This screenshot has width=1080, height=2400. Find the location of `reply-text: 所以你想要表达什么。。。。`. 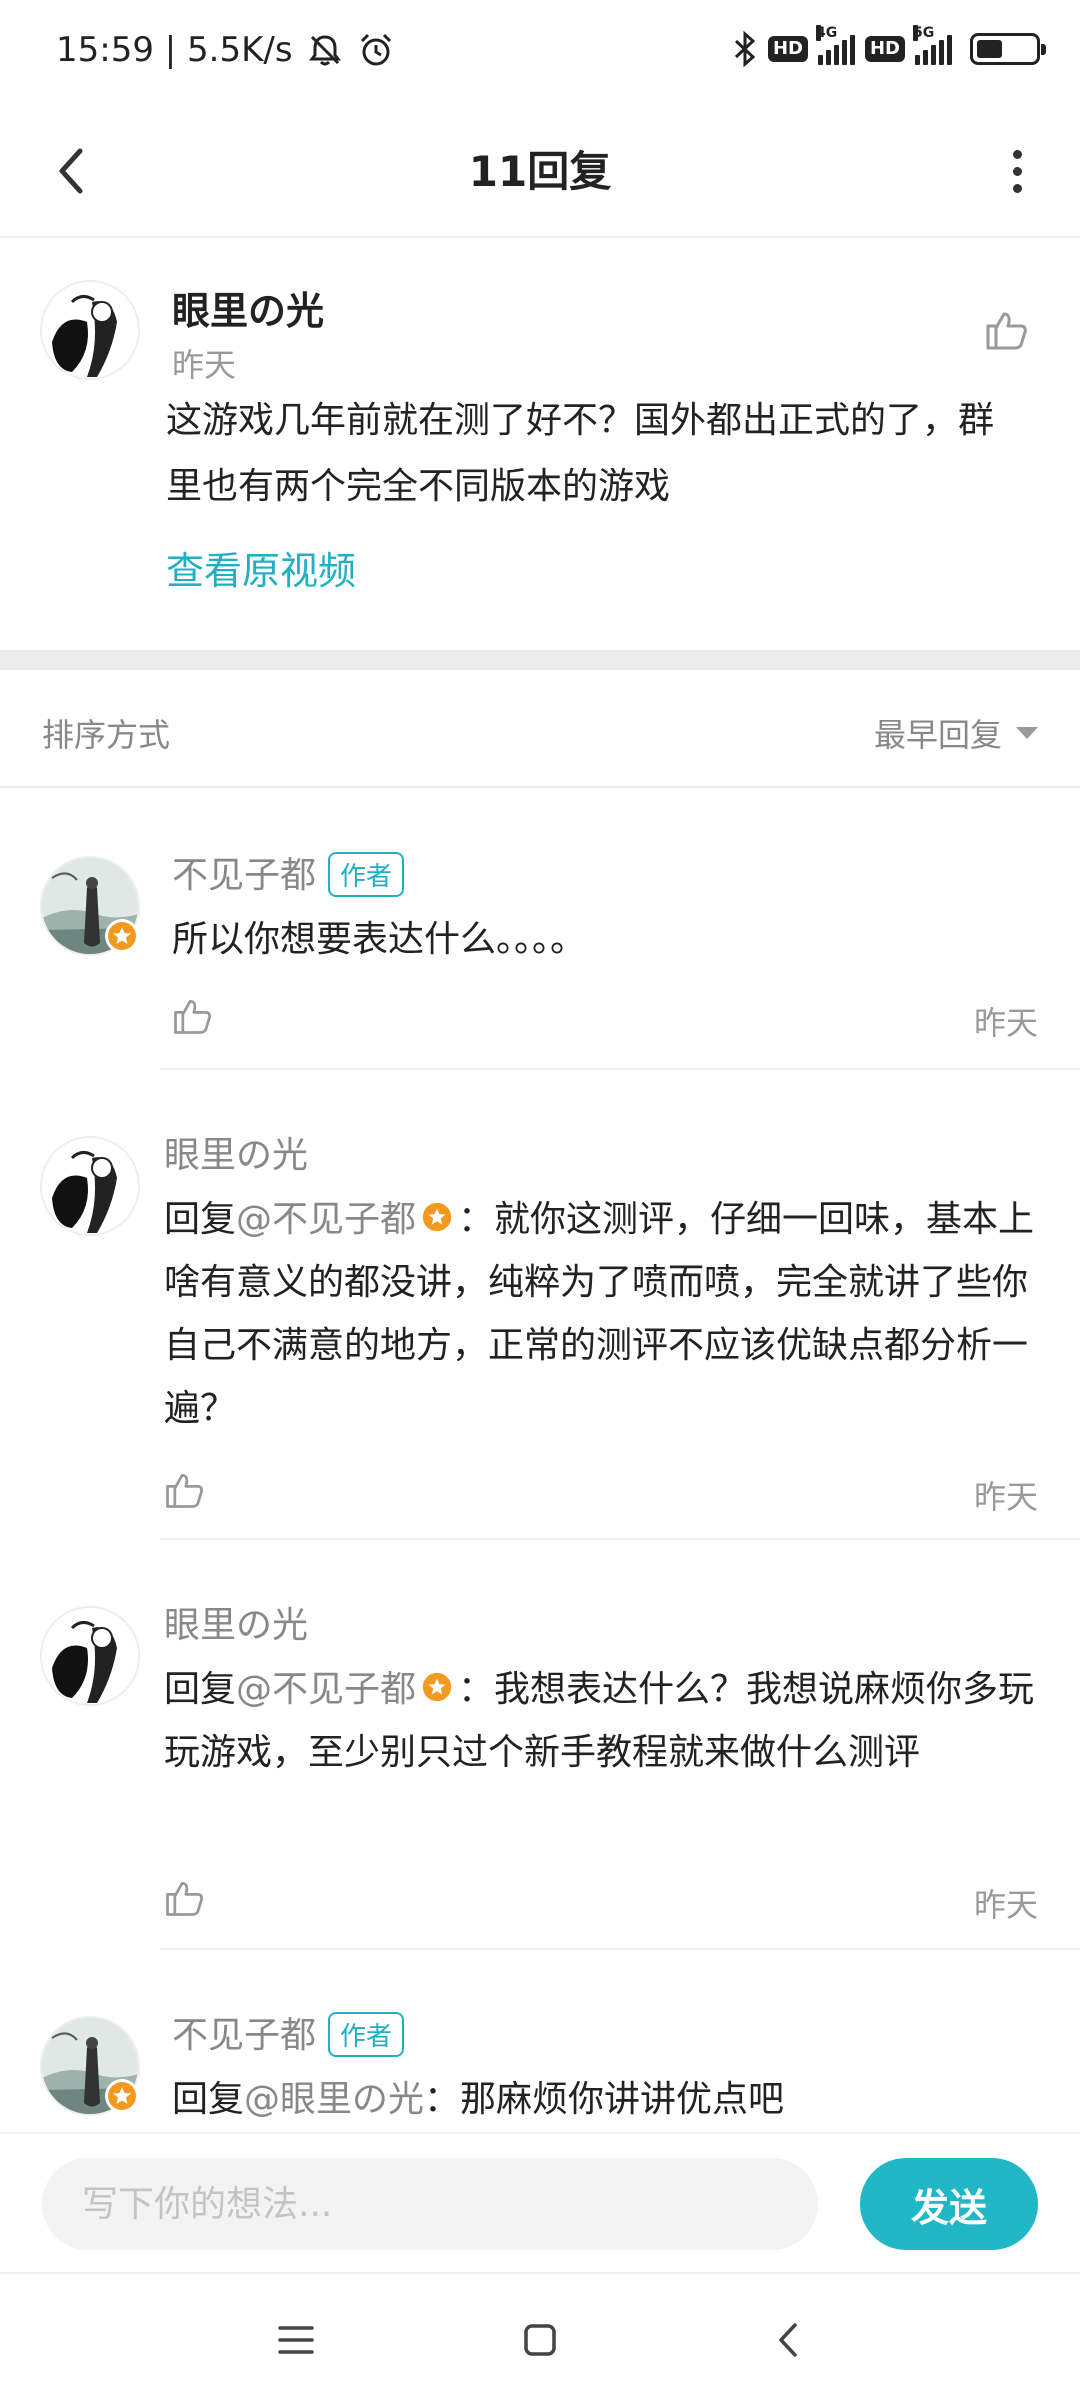

reply-text: 所以你想要表达什么。。。。 is located at coordinates (379, 939).